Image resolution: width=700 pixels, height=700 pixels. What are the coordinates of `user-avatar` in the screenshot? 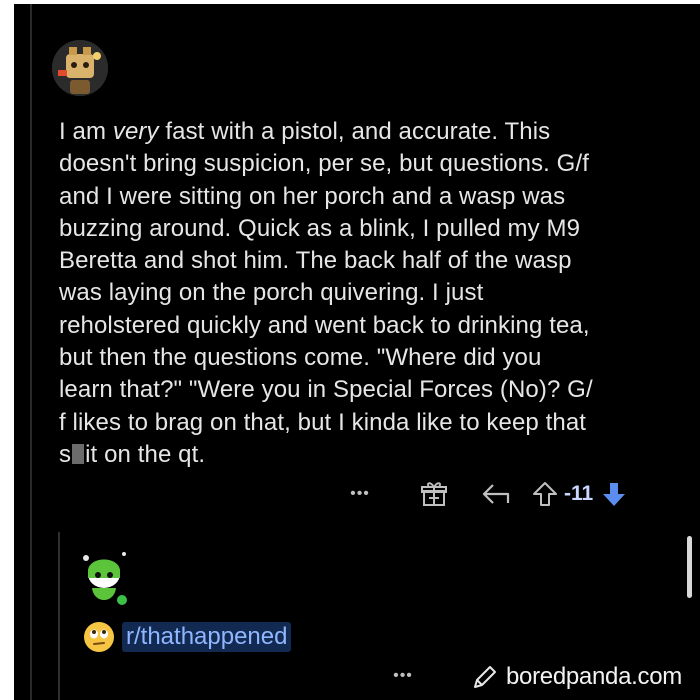 It's located at (80, 68).